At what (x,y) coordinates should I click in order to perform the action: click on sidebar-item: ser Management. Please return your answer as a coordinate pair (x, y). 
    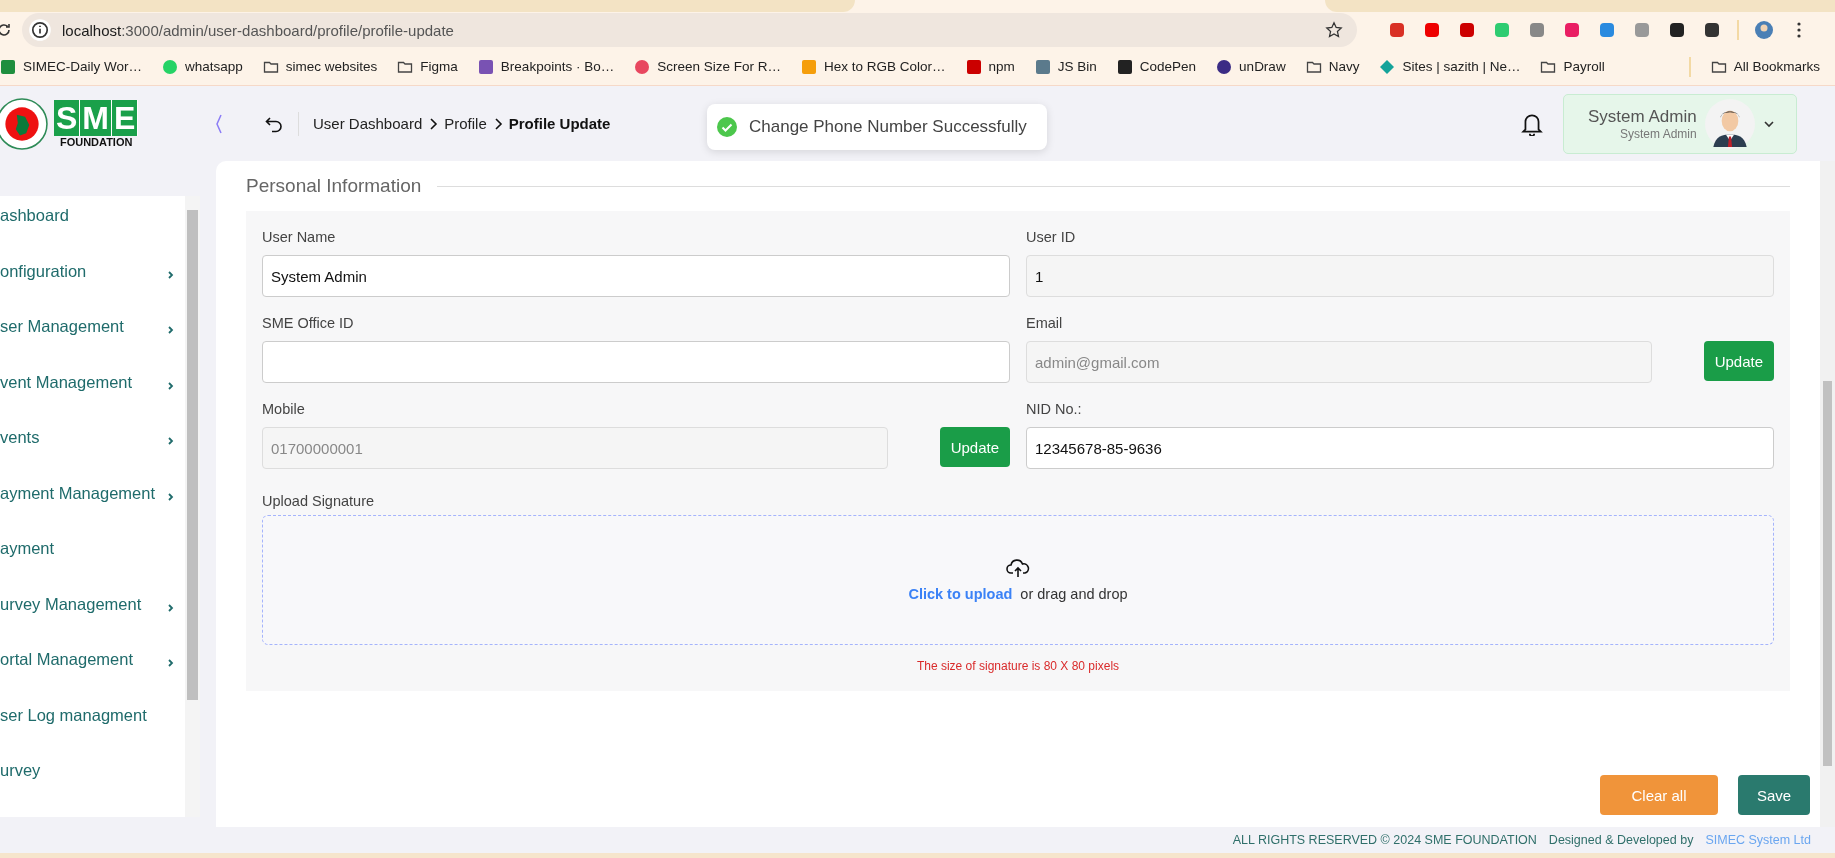
    Looking at the image, I should click on (92, 345).